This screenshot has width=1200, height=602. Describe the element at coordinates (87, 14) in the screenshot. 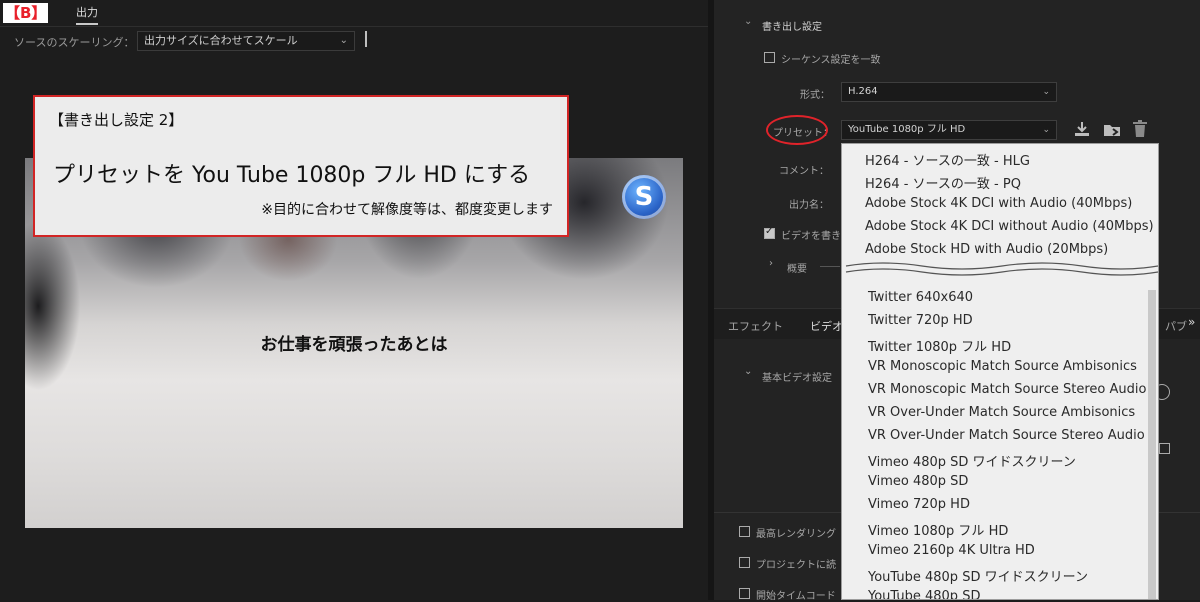

I see `tab-output: 出力` at that location.